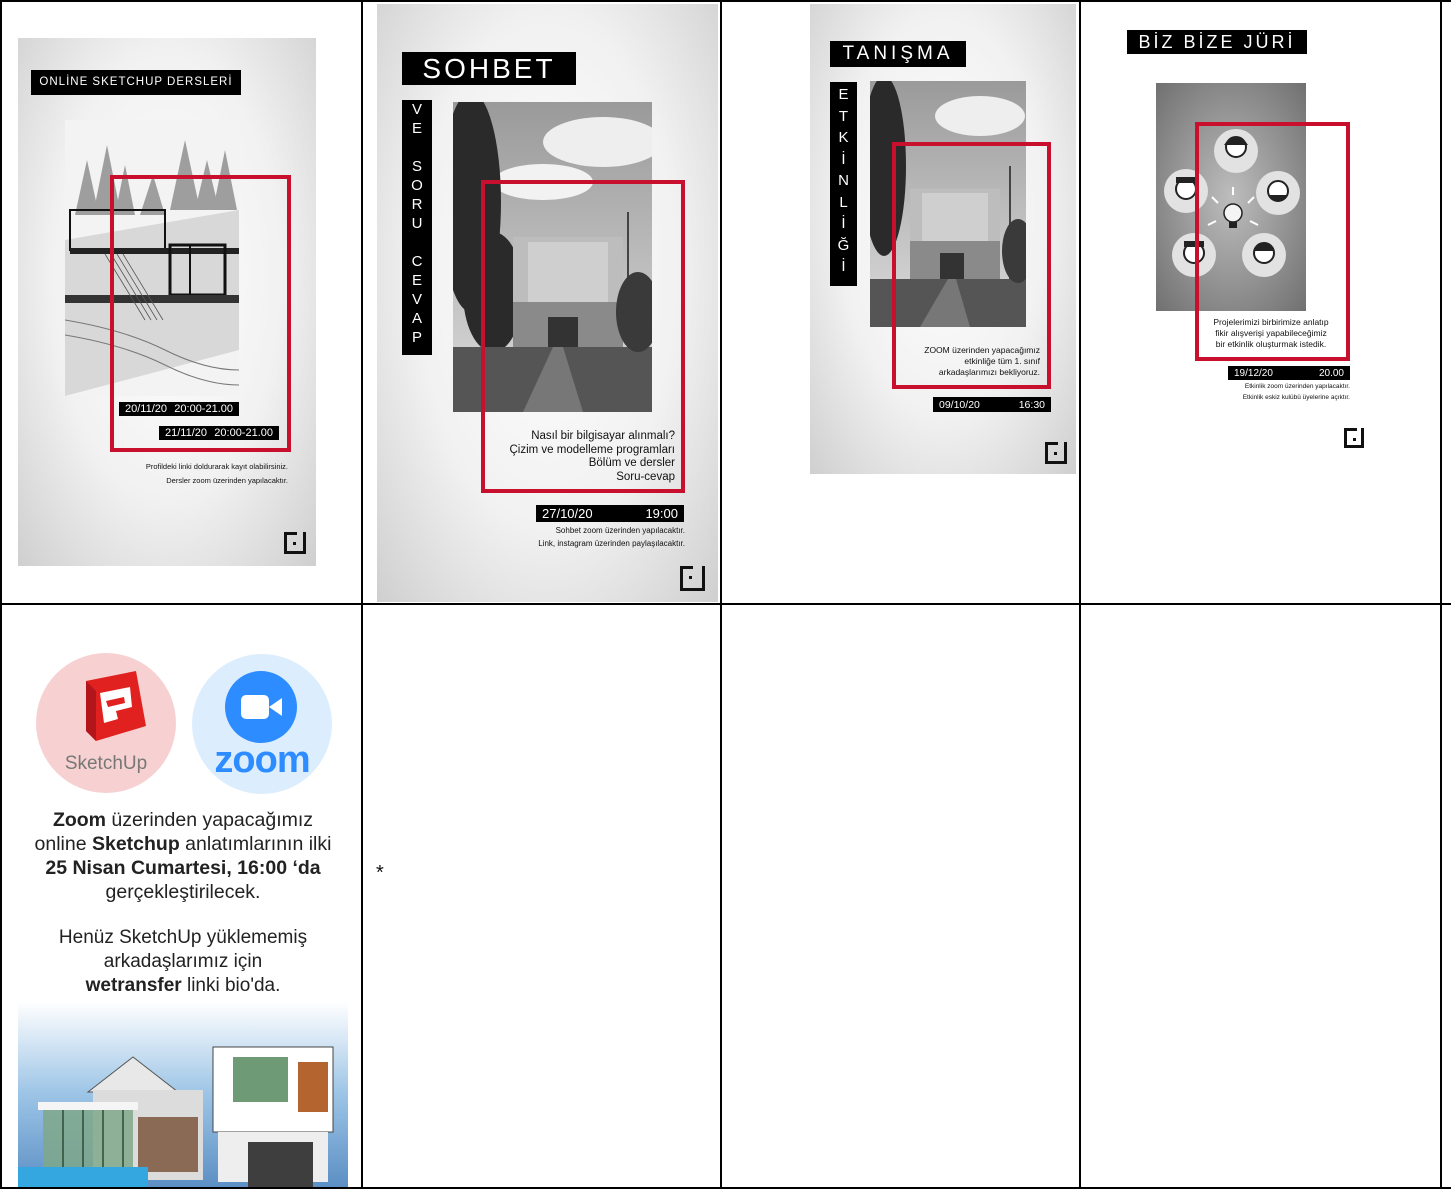 The image size is (1451, 1189). What do you see at coordinates (489, 68) in the screenshot?
I see `poster-title: SOHBET` at bounding box center [489, 68].